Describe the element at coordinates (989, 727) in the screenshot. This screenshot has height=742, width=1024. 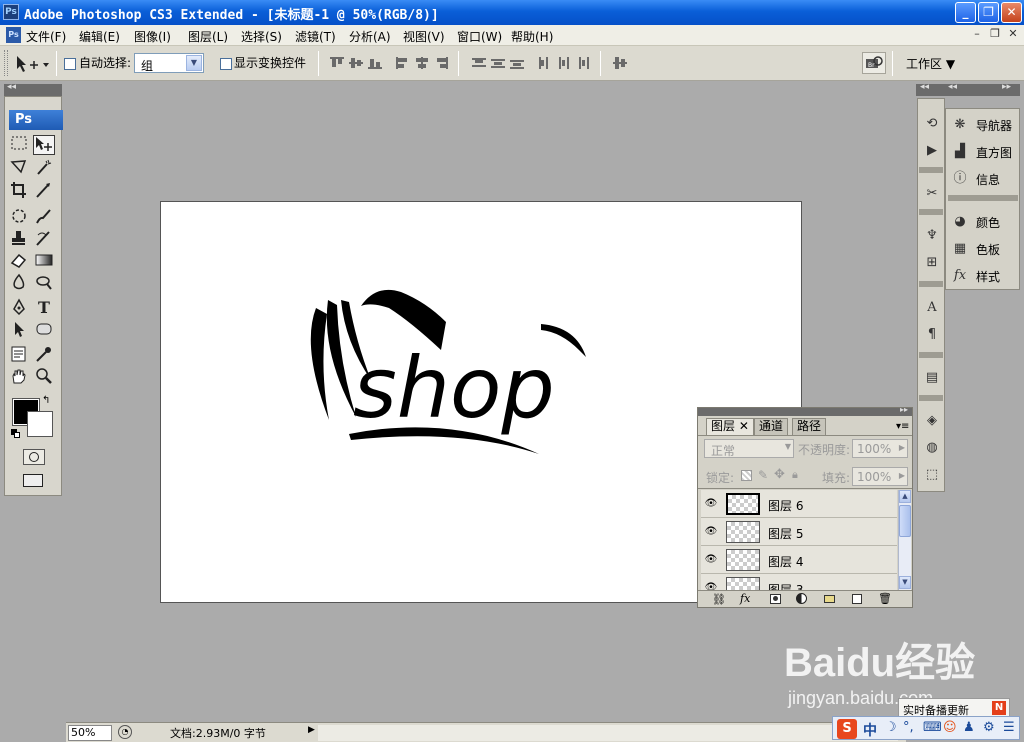
I see `tools-icon: ⚙` at that location.